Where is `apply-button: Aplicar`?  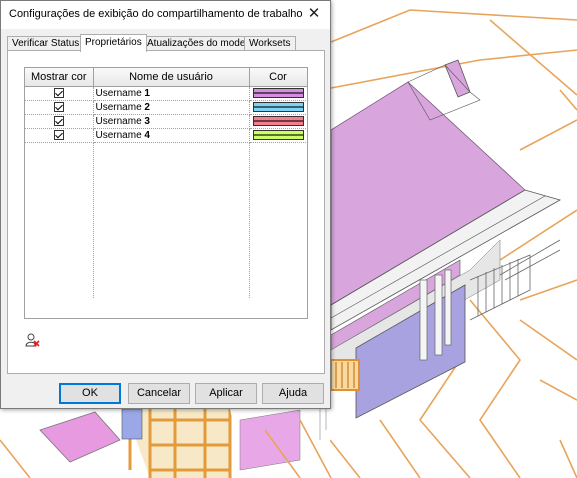
apply-button: Aplicar is located at coordinates (226, 393).